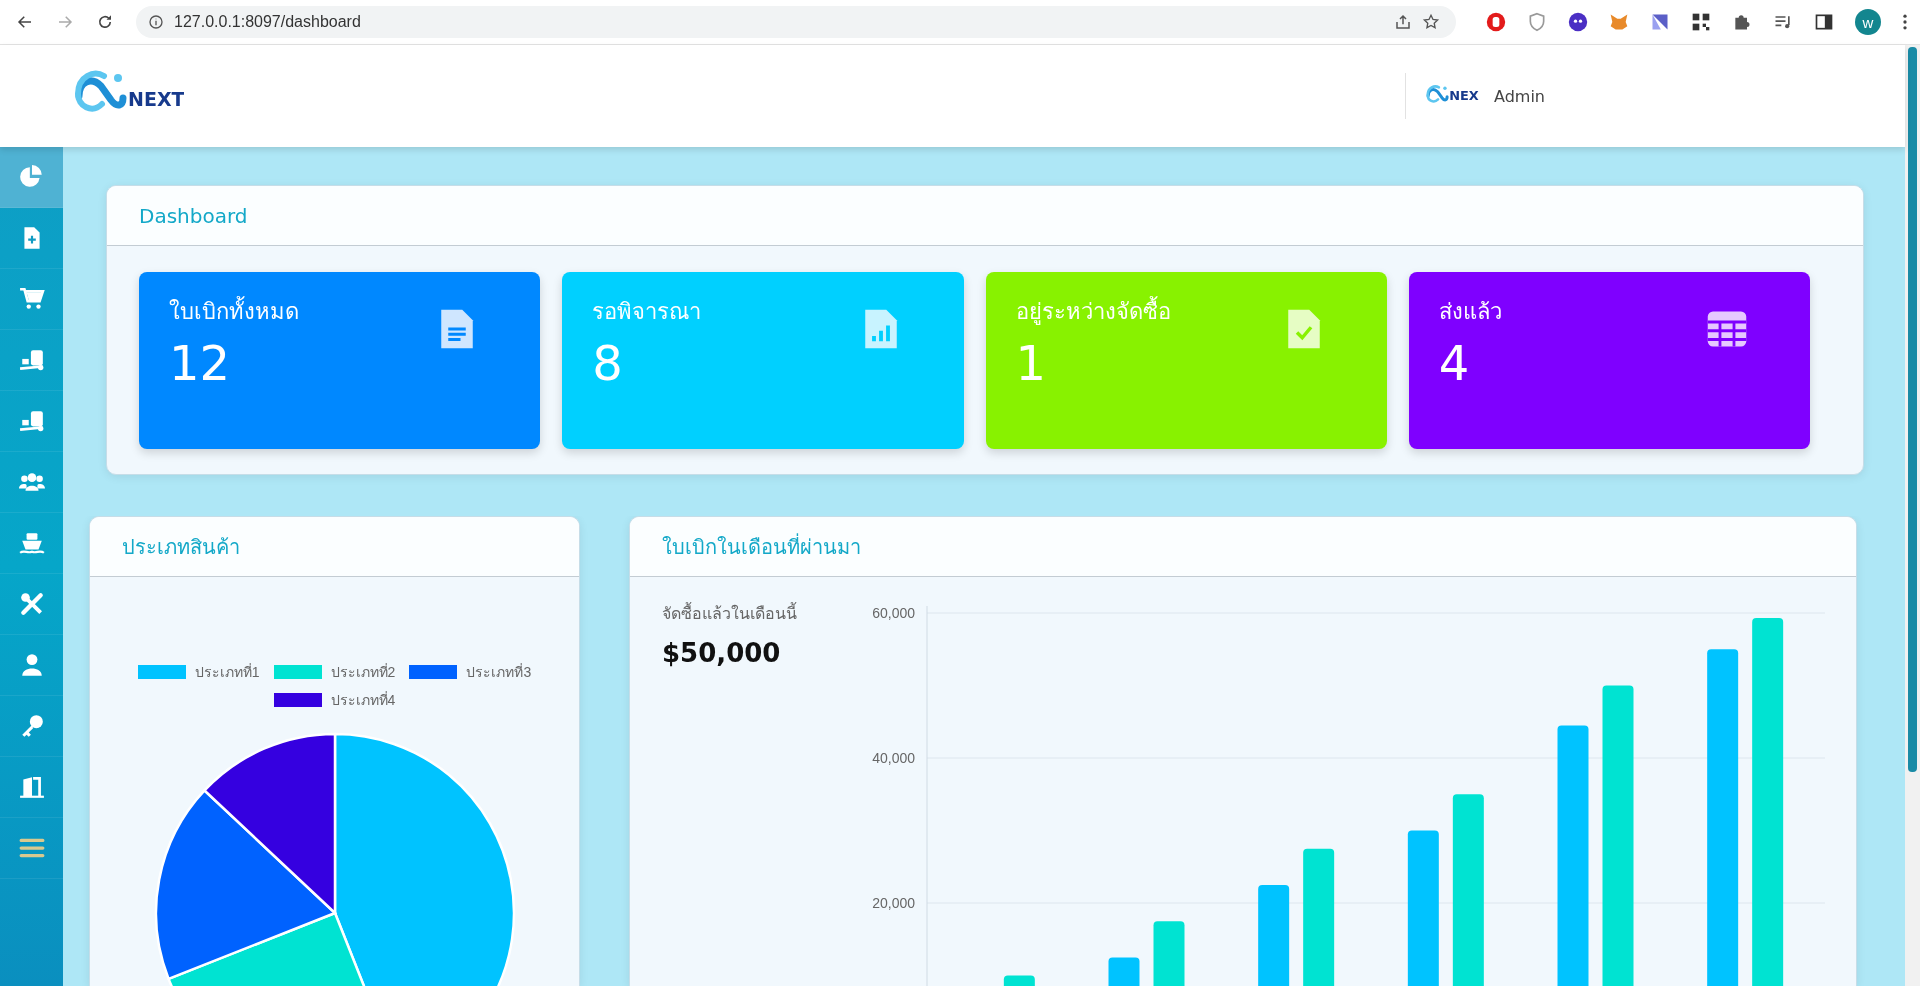 The height and width of the screenshot is (986, 1920). What do you see at coordinates (363, 672) in the screenshot?
I see `legend-label: ประเภทที่2` at bounding box center [363, 672].